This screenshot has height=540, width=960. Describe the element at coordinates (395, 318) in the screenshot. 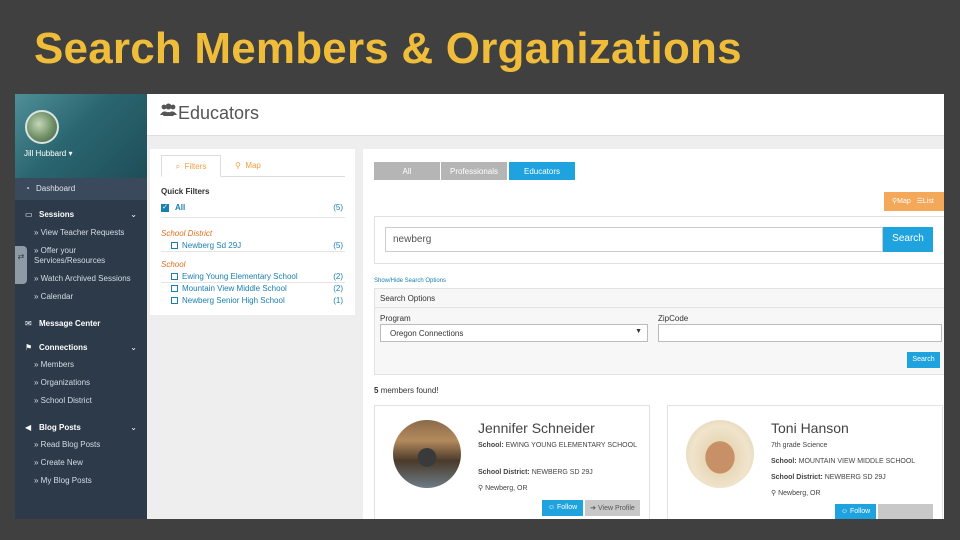

I see `program-label: Program` at that location.